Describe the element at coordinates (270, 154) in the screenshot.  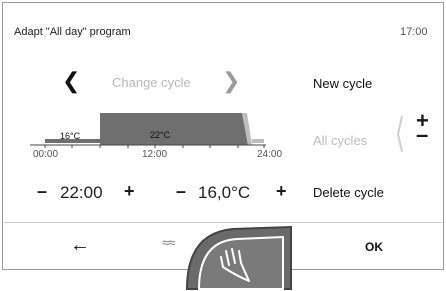
I see `time-label-end: 24:00` at that location.